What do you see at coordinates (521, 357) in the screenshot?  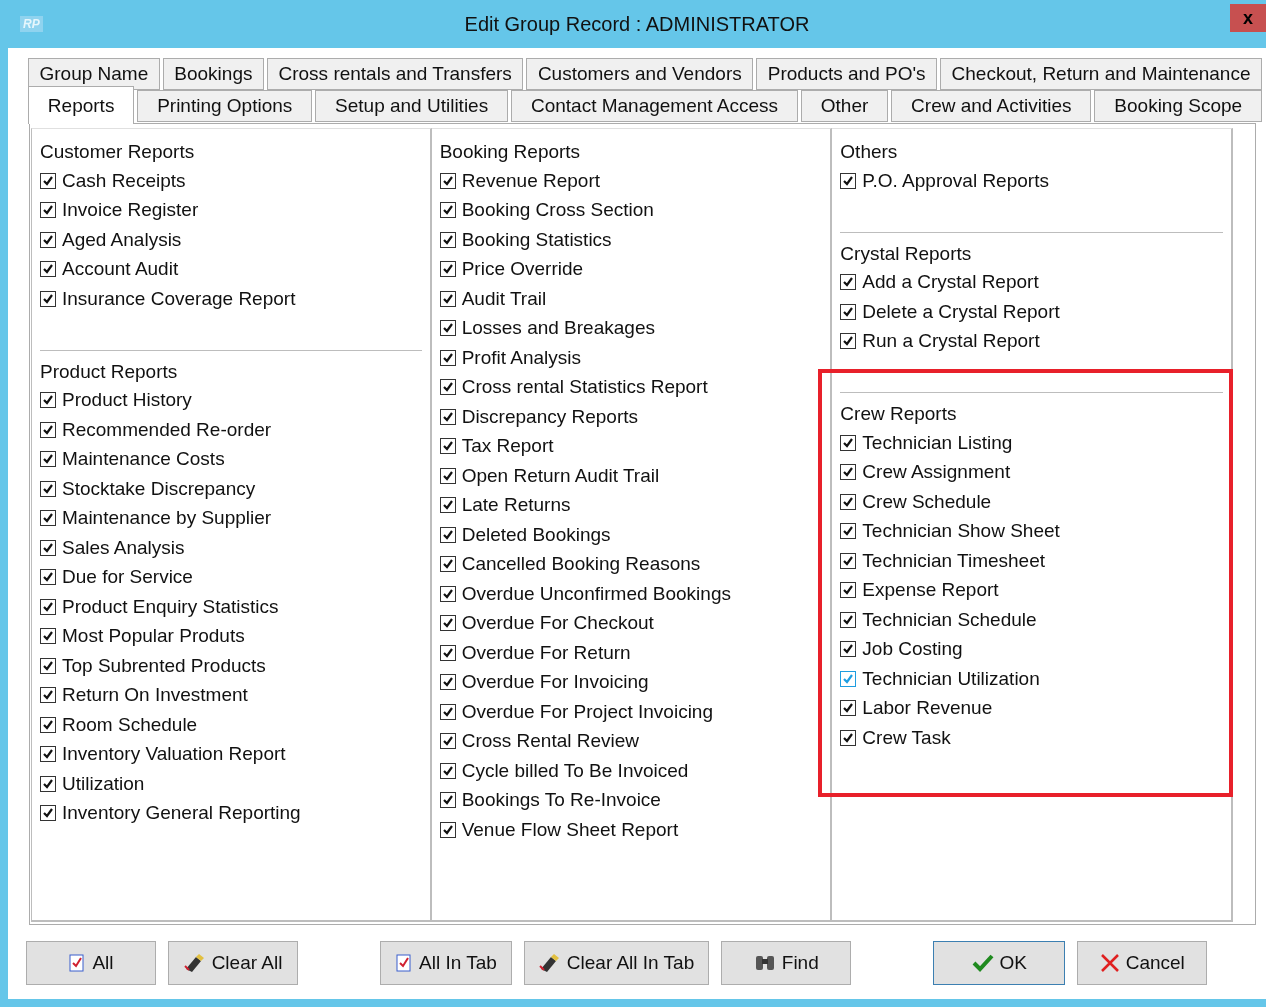 I see `checkbox-label: Profit Analysis` at bounding box center [521, 357].